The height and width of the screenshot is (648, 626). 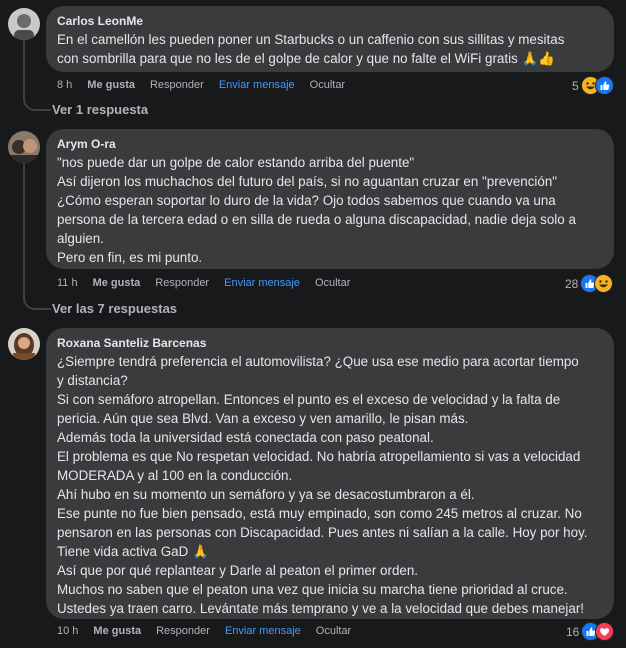 What do you see at coordinates (329, 144) in the screenshot?
I see `comment-author: Arym O-ra` at bounding box center [329, 144].